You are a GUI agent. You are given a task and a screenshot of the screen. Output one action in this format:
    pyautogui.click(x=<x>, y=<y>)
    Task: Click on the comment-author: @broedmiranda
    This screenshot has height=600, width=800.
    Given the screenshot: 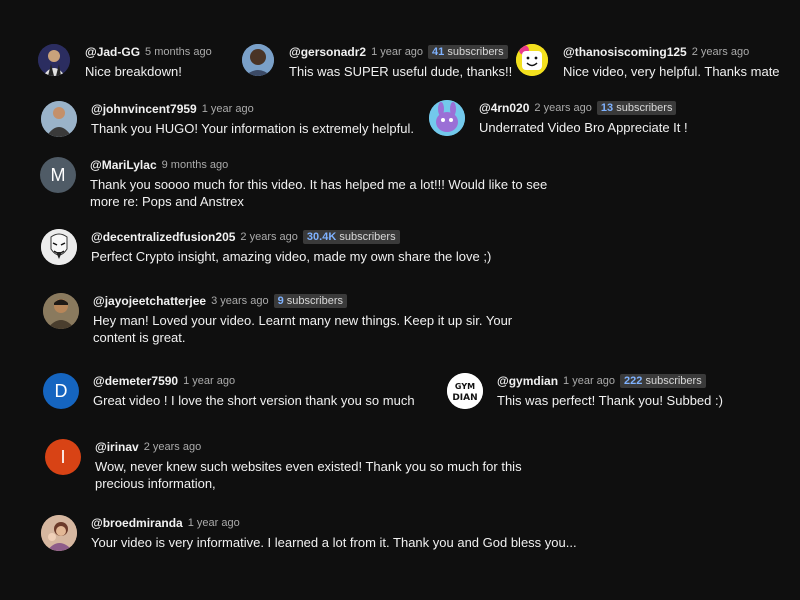 What is the action you would take?
    pyautogui.click(x=137, y=523)
    